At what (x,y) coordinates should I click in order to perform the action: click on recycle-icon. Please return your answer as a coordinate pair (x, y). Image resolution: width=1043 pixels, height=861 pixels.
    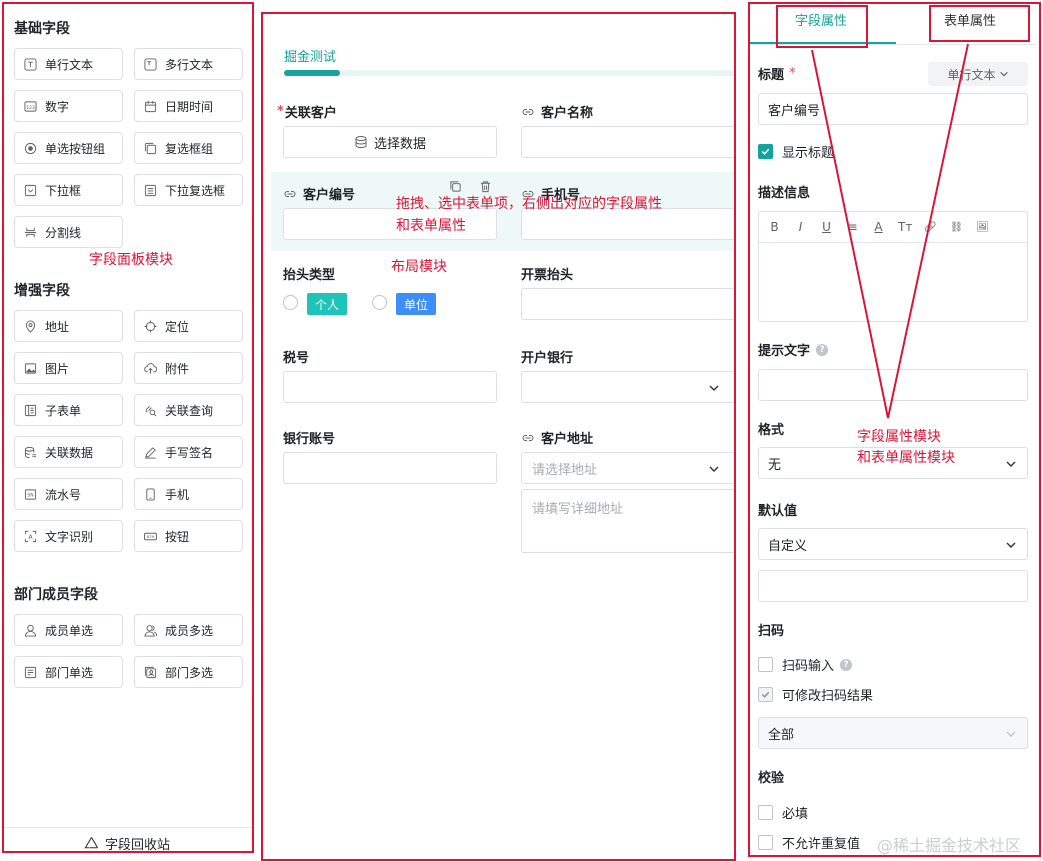
    Looking at the image, I should click on (91, 843).